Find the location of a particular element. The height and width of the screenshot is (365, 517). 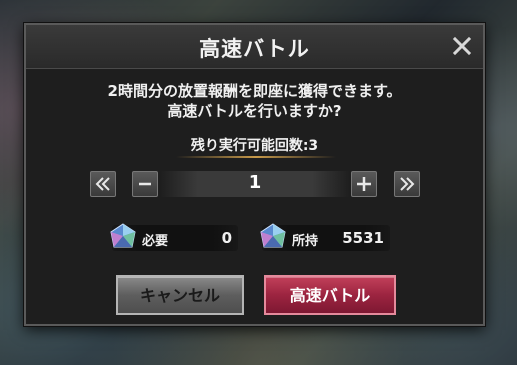

double-chevron-right-icon is located at coordinates (407, 184).